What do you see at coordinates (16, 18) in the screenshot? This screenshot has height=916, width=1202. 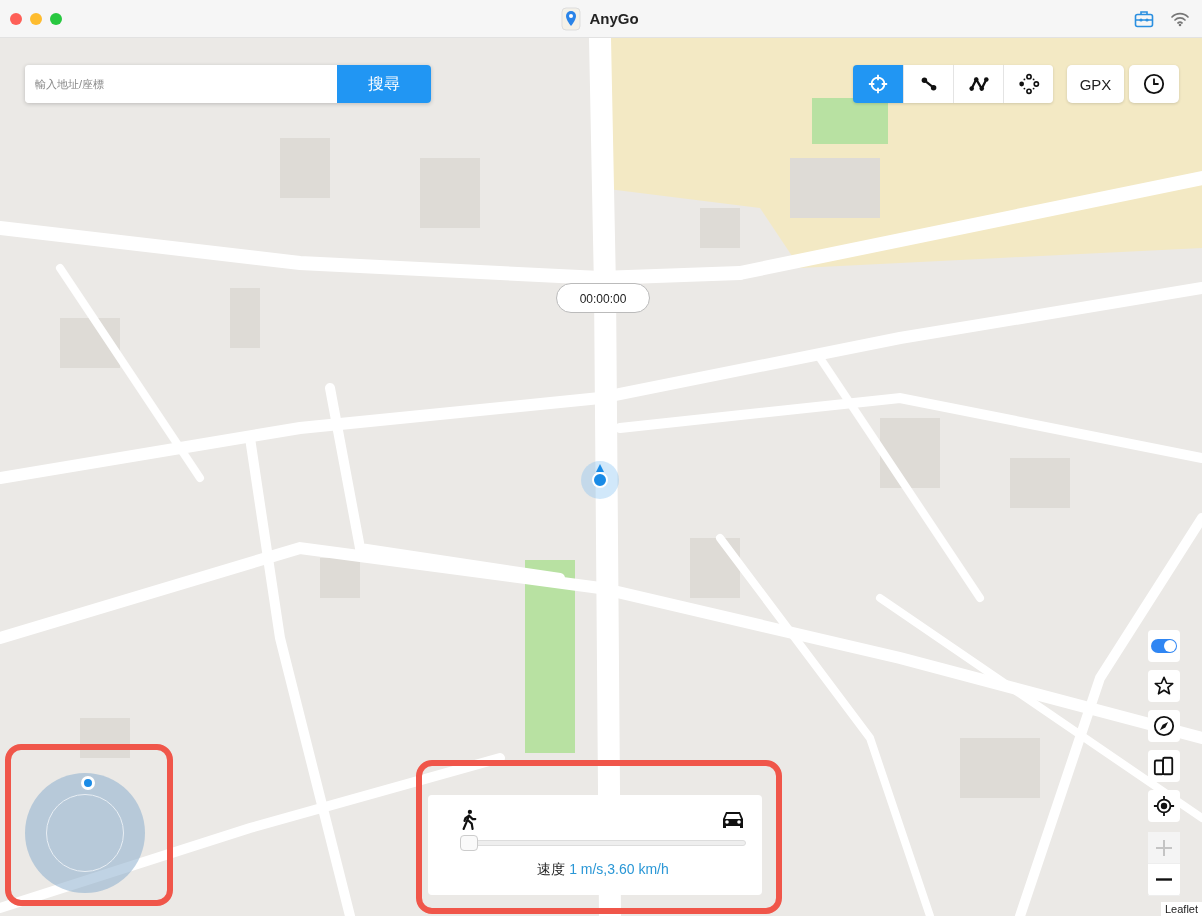 I see `close-button` at bounding box center [16, 18].